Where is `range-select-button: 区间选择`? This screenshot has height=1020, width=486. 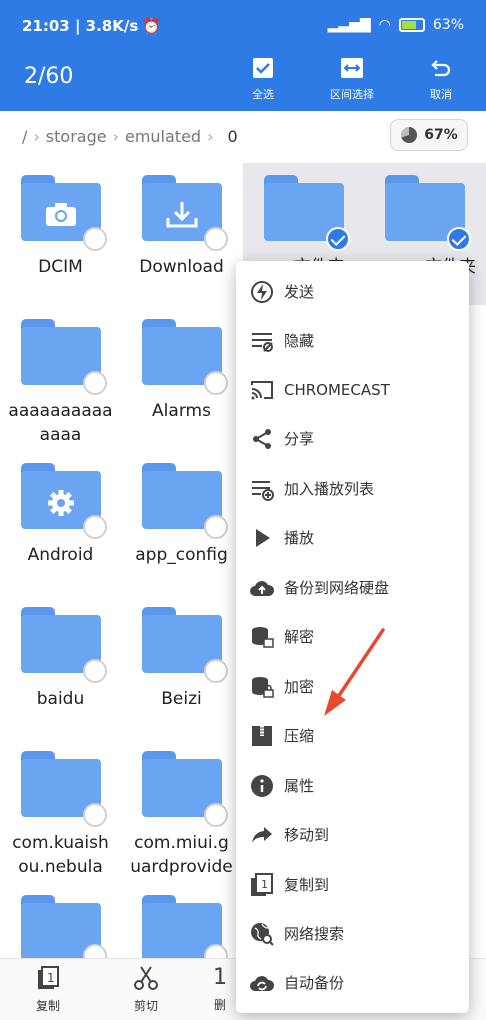 range-select-button: 区间选择 is located at coordinates (352, 78).